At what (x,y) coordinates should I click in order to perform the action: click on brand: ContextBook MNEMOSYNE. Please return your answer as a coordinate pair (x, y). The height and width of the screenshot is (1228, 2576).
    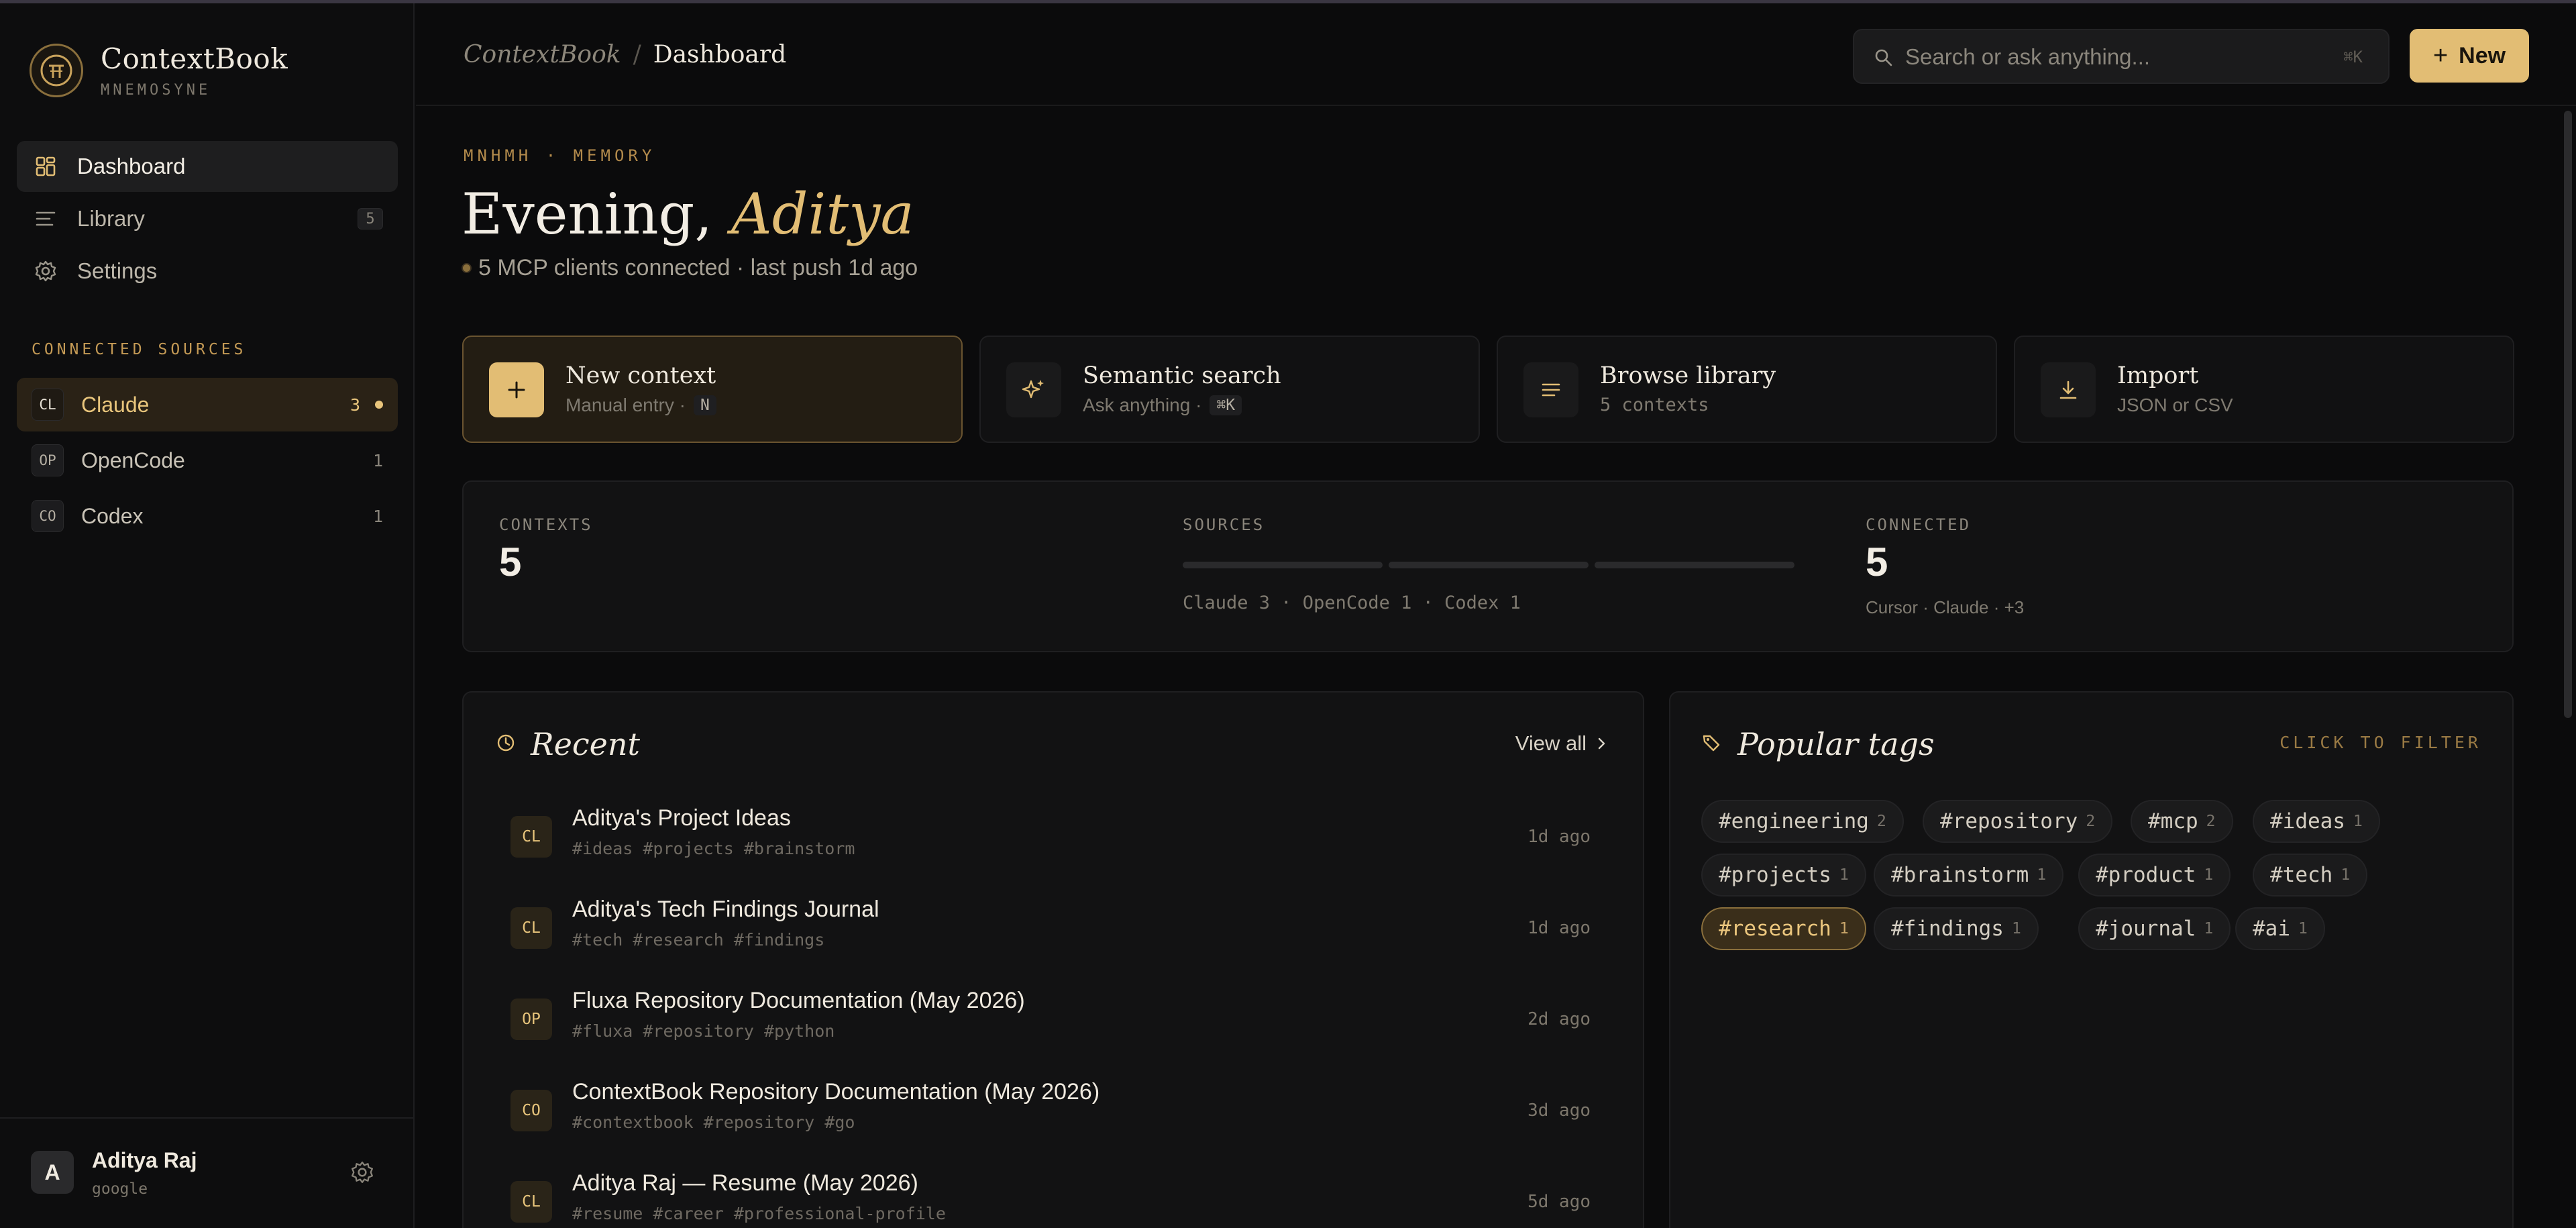
    Looking at the image, I should click on (159, 70).